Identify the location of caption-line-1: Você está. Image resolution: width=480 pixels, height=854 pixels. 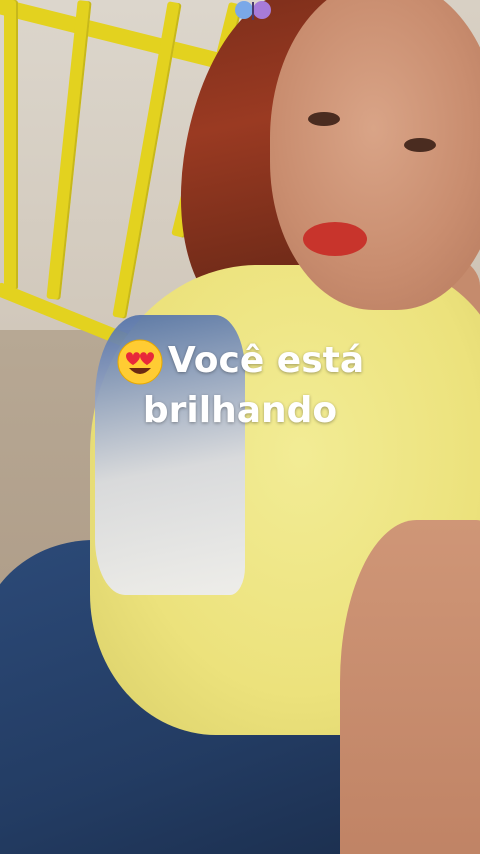
(240, 361).